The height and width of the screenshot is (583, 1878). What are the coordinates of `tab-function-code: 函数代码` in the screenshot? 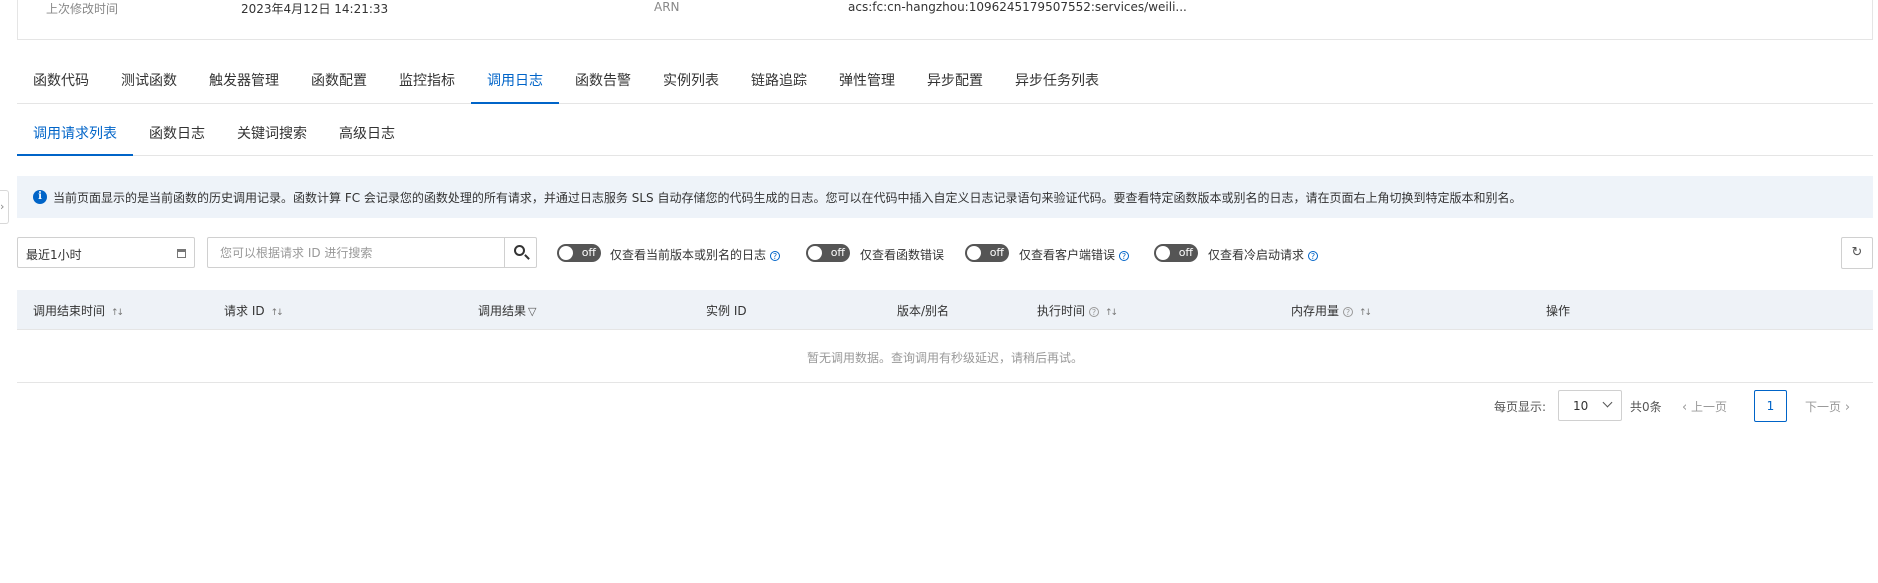 It's located at (61, 83).